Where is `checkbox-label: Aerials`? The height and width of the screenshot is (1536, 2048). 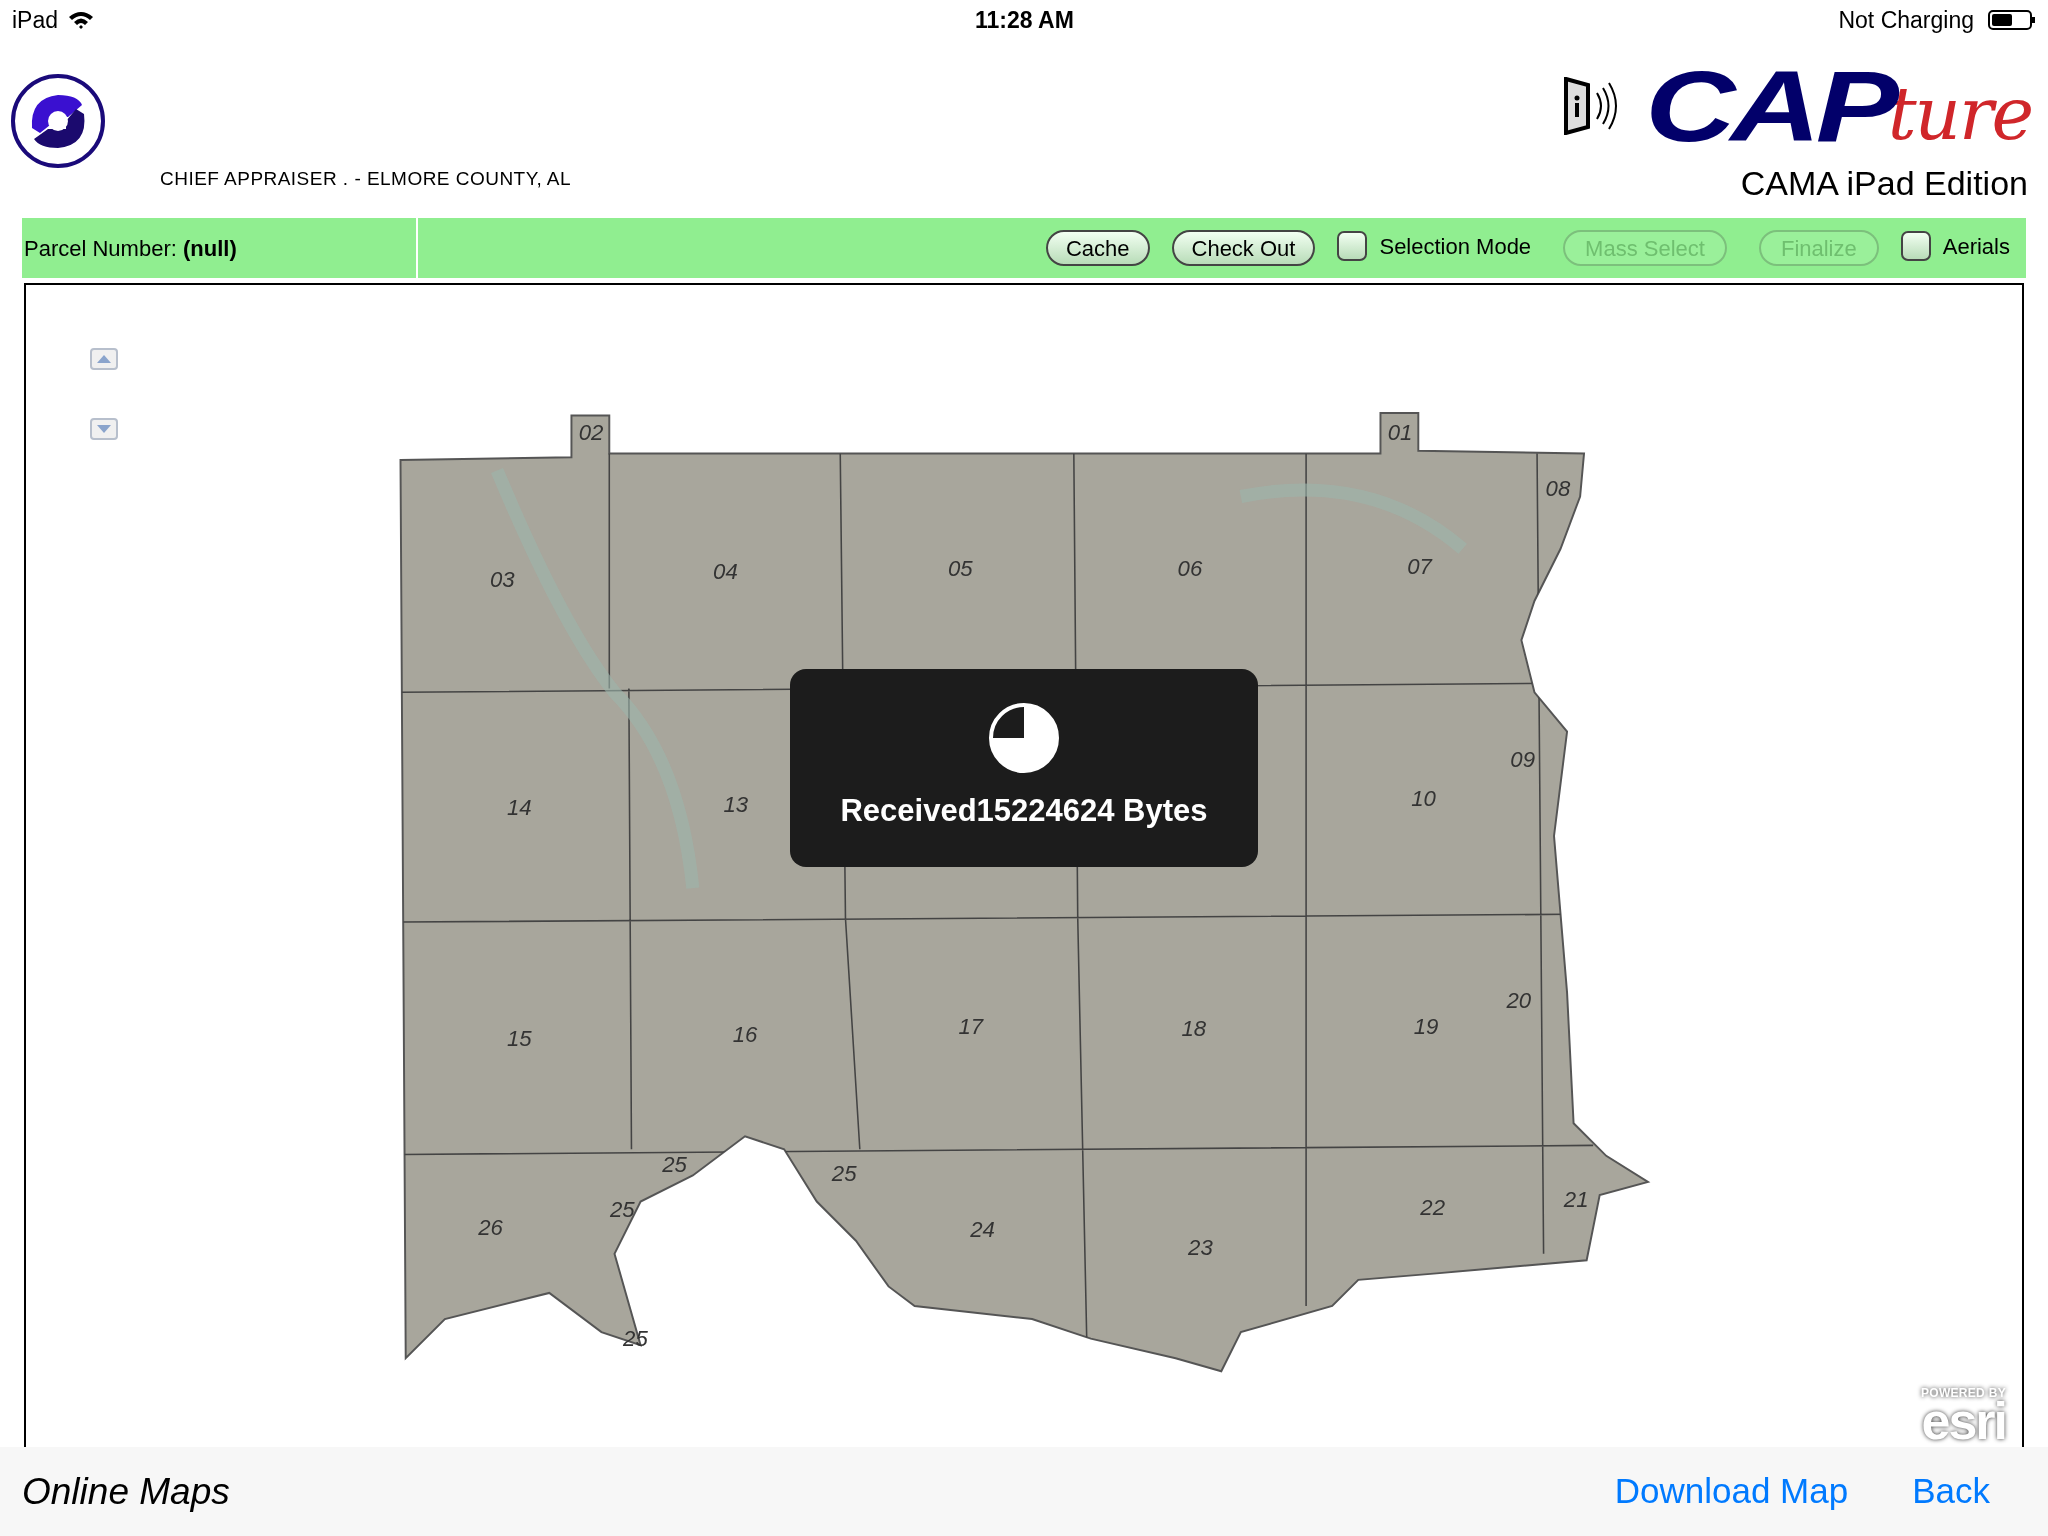
checkbox-label: Aerials is located at coordinates (1976, 246).